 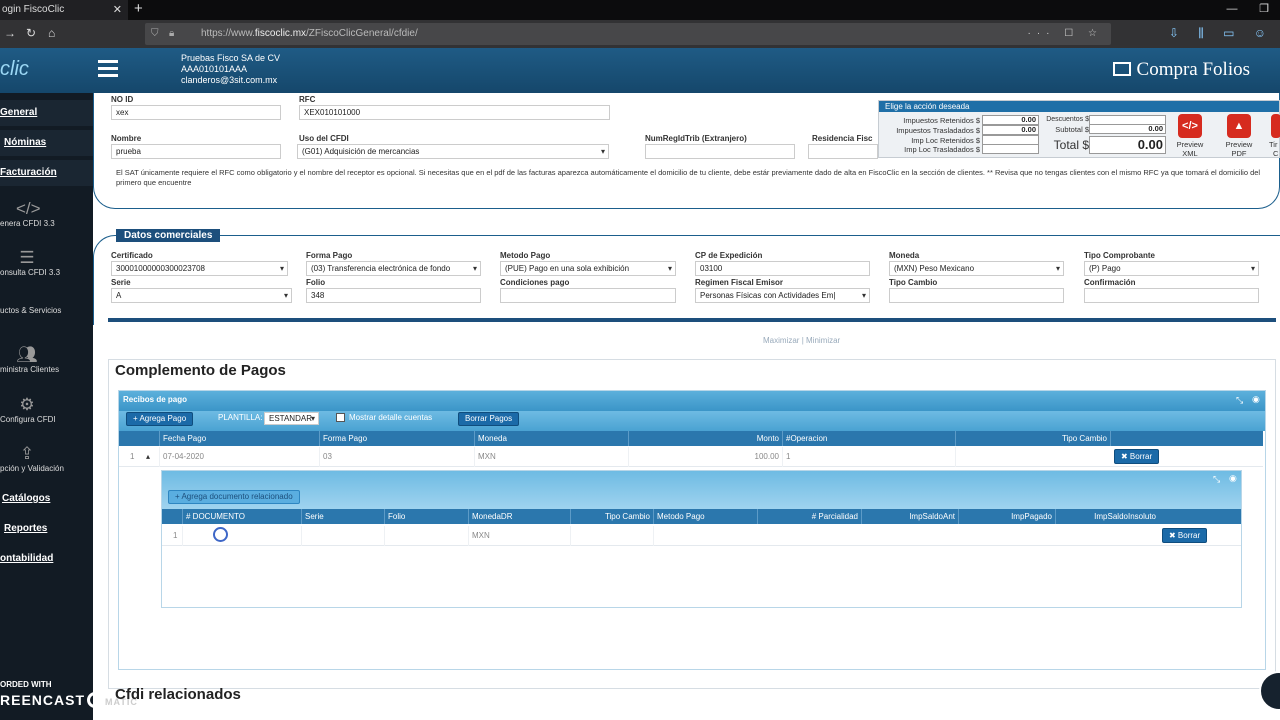 I want to click on sidebar-item-catalogos: Catálogos, so click(x=46, y=499).